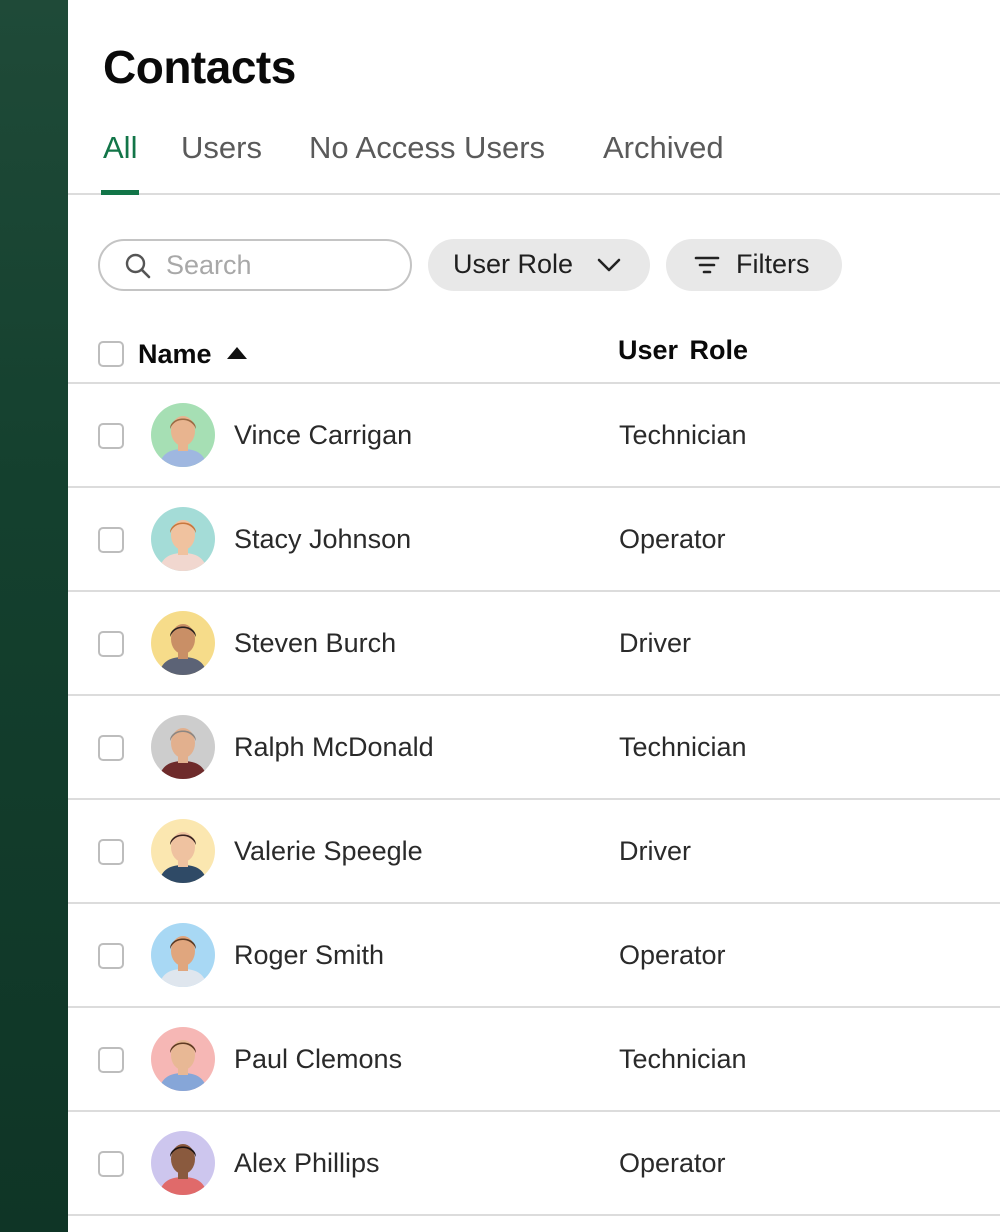 This screenshot has width=1000, height=1232. What do you see at coordinates (281, 265) in the screenshot?
I see `search-input` at bounding box center [281, 265].